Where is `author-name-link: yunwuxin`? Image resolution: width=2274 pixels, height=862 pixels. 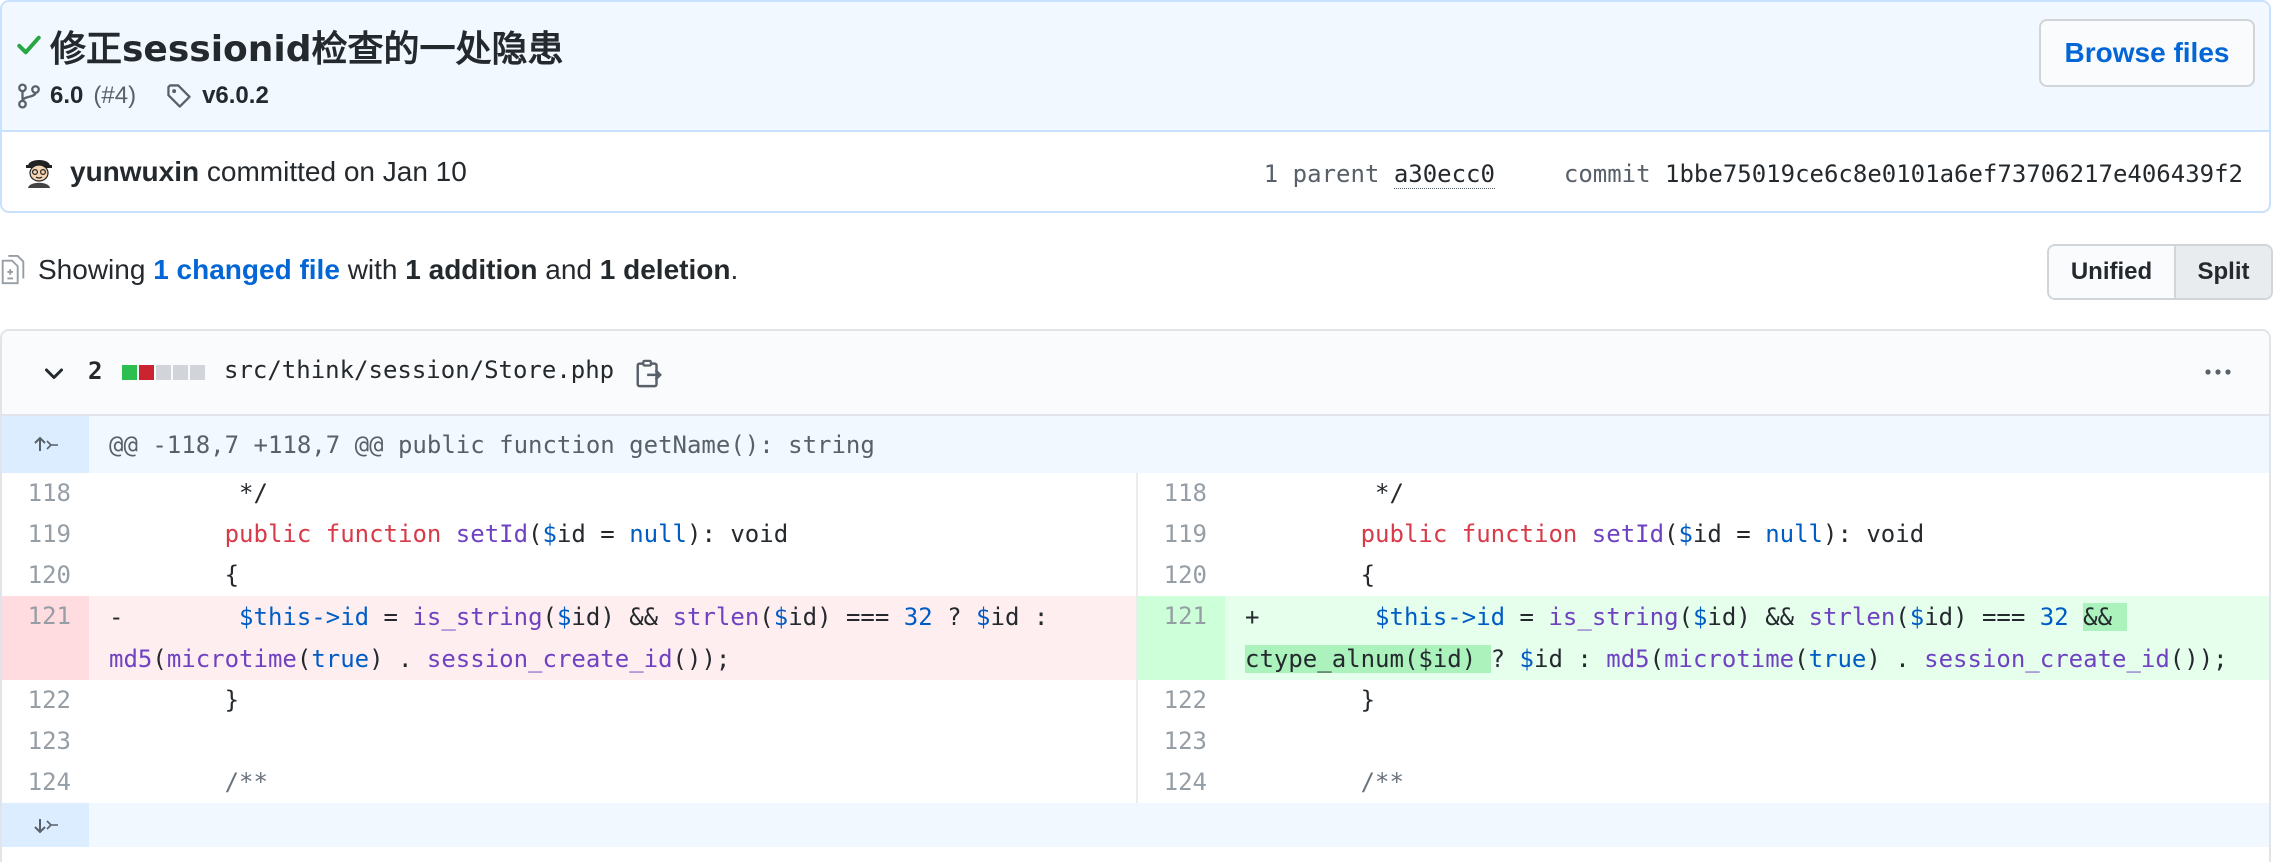 author-name-link: yunwuxin is located at coordinates (134, 171).